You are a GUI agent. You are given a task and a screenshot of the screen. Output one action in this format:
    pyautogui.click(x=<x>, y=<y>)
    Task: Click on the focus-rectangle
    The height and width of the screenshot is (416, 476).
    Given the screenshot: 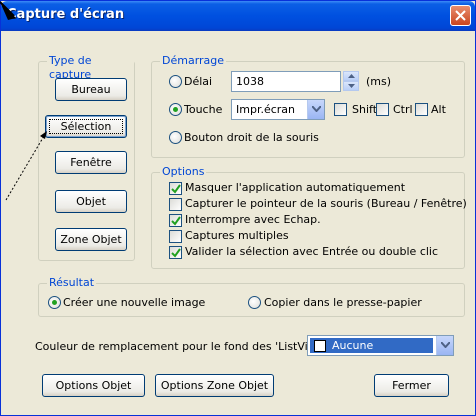 What is the action you would take?
    pyautogui.click(x=86, y=126)
    